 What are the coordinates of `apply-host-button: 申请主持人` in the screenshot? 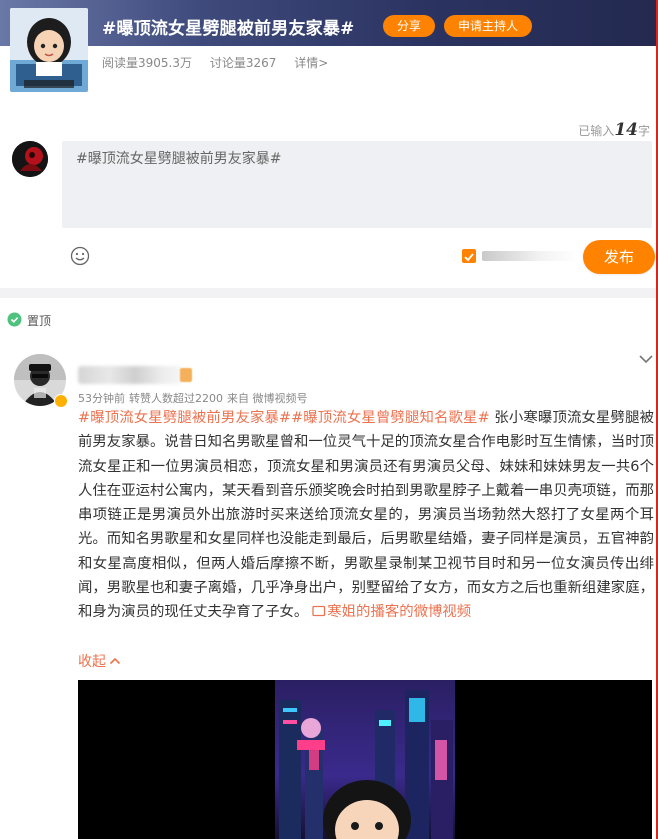 It's located at (488, 26).